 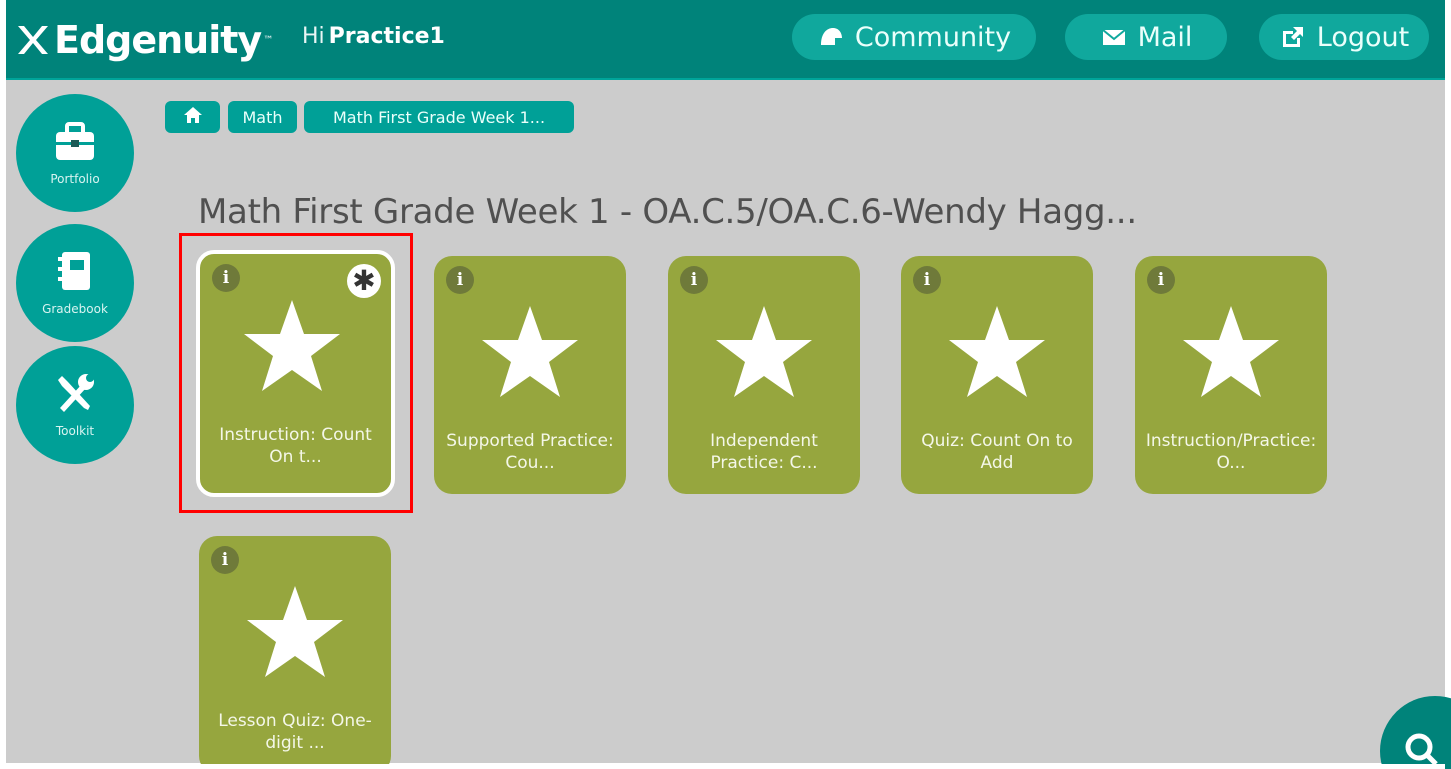 I want to click on brand-logo: Edgenuity ™, so click(x=143, y=40).